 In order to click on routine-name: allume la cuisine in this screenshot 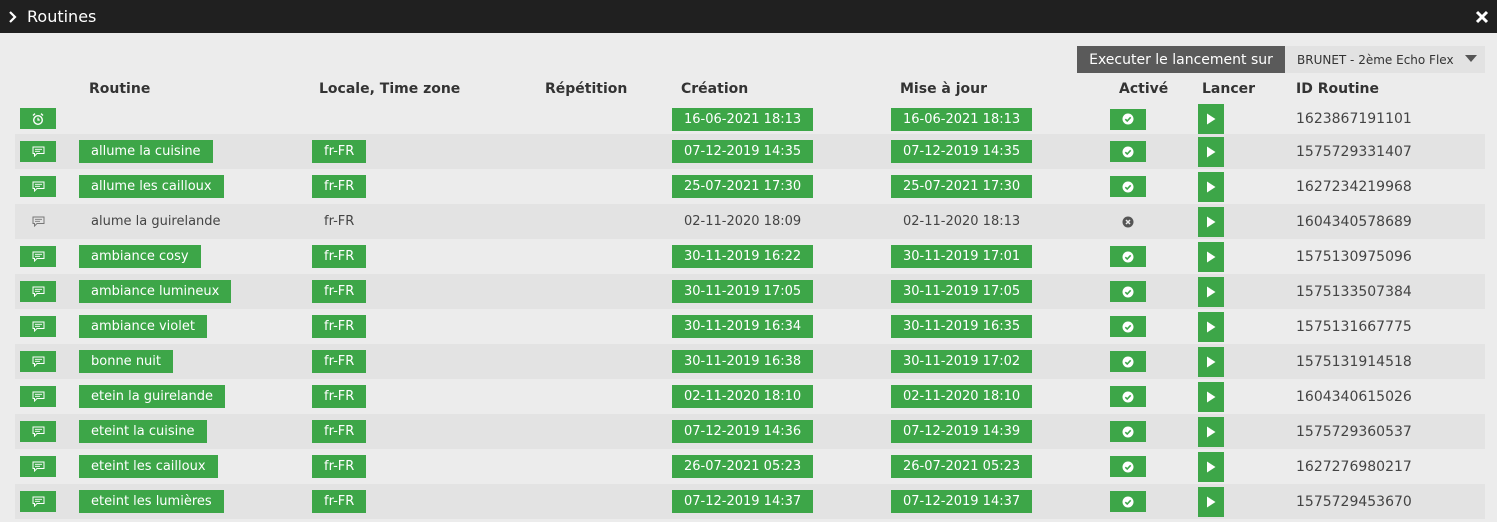, I will do `click(146, 151)`.